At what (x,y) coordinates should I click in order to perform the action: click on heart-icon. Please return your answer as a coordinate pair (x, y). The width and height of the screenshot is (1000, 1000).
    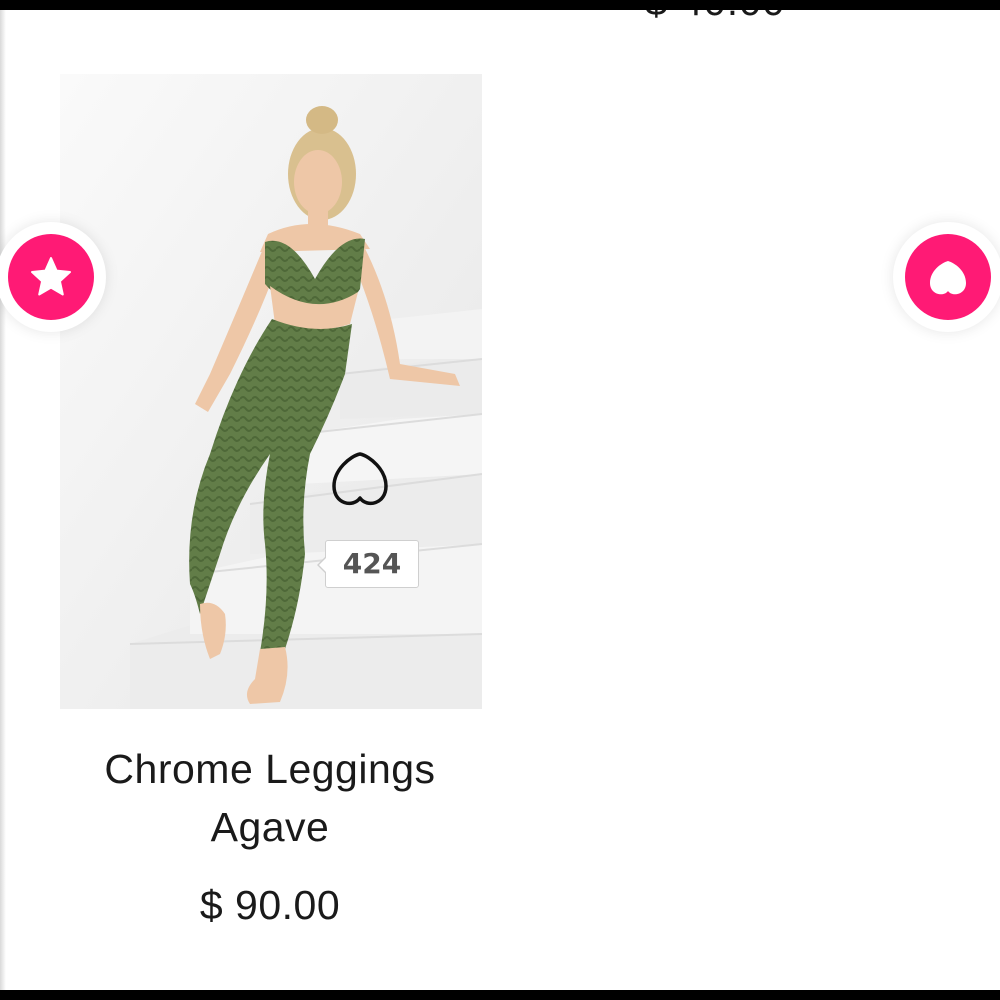
    Looking at the image, I should click on (948, 278).